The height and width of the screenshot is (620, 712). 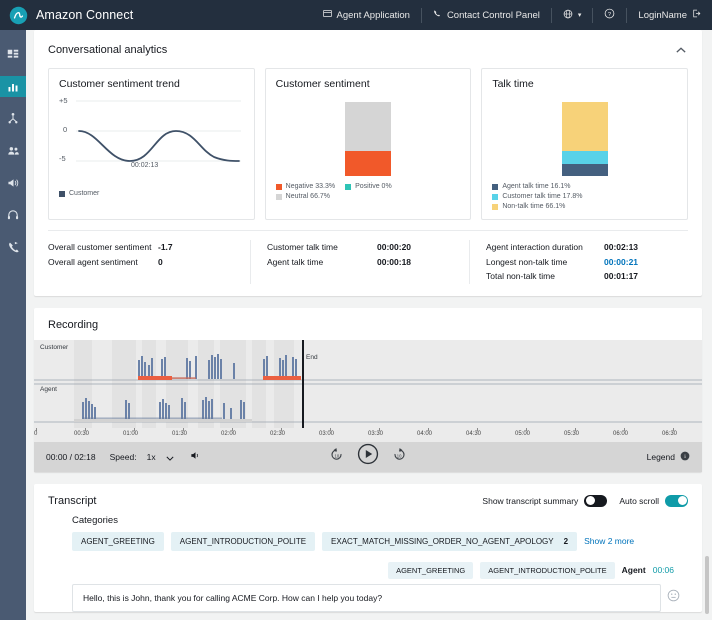 I want to click on axis-tick: 03:30, so click(x=376, y=433).